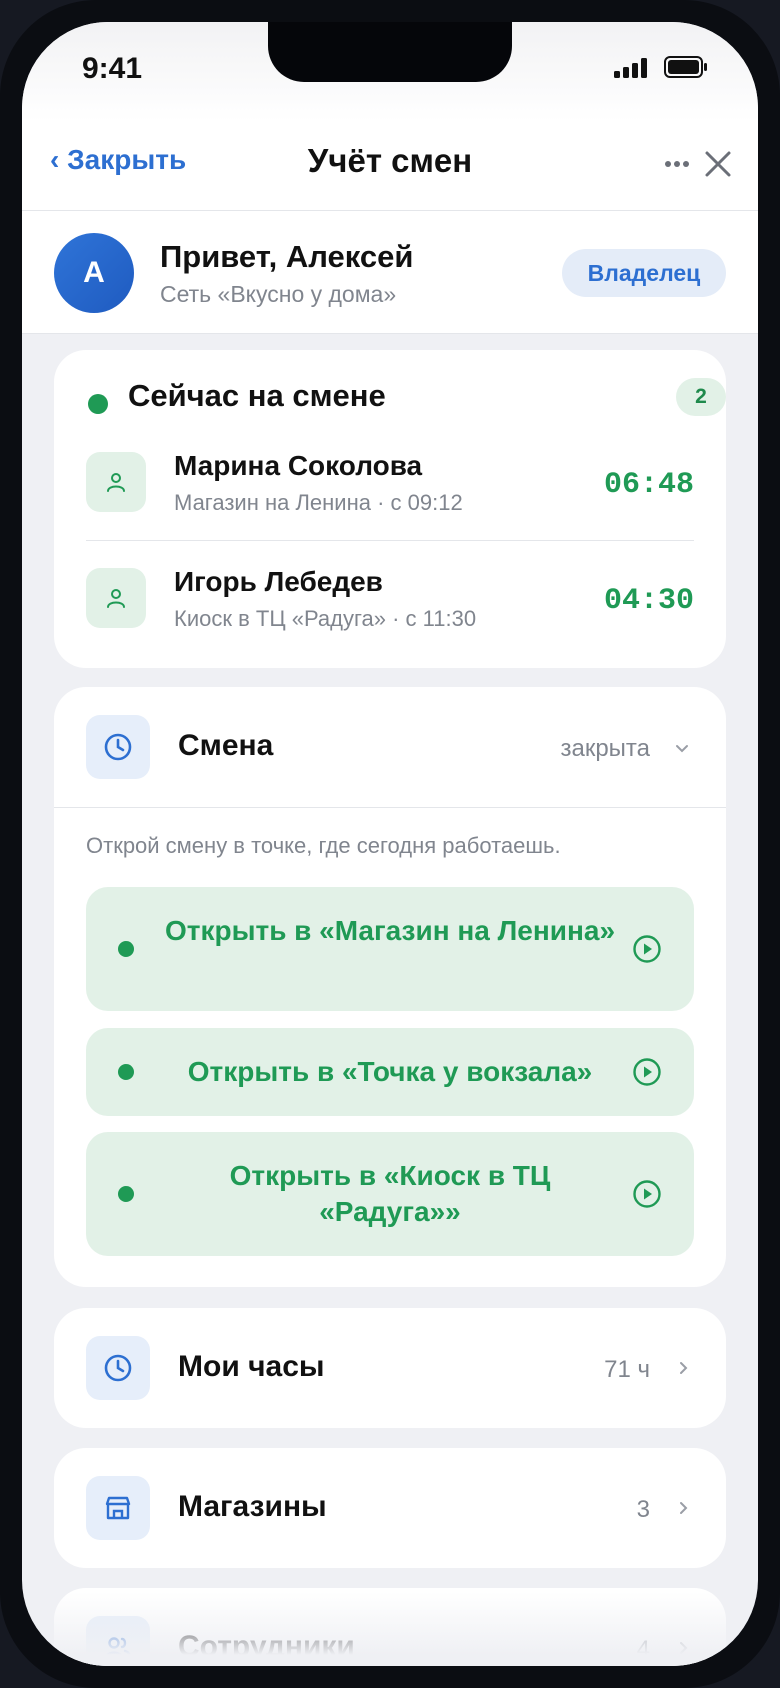 The image size is (780, 1688). What do you see at coordinates (94, 273) in the screenshot?
I see `avatar: А` at bounding box center [94, 273].